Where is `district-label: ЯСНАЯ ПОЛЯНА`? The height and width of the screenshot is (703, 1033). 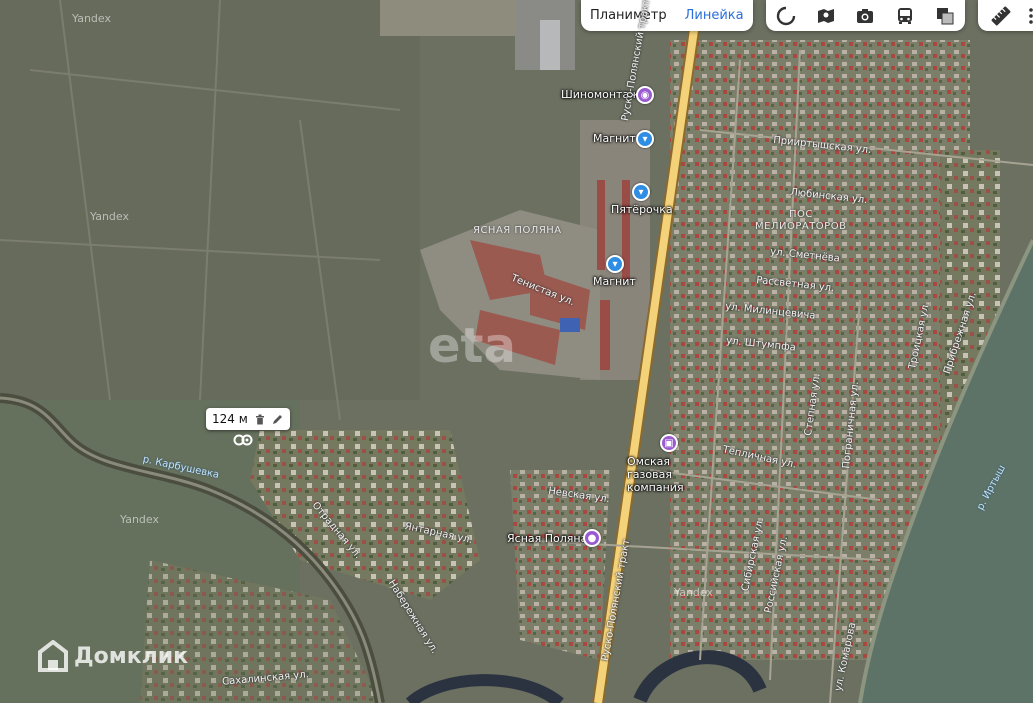 district-label: ЯСНАЯ ПОЛЯНА is located at coordinates (517, 230).